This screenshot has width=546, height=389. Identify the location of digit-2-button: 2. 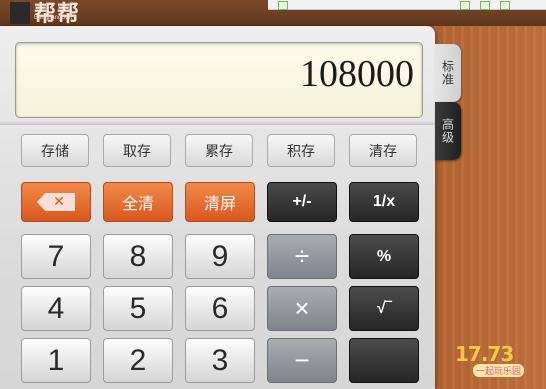
(138, 360).